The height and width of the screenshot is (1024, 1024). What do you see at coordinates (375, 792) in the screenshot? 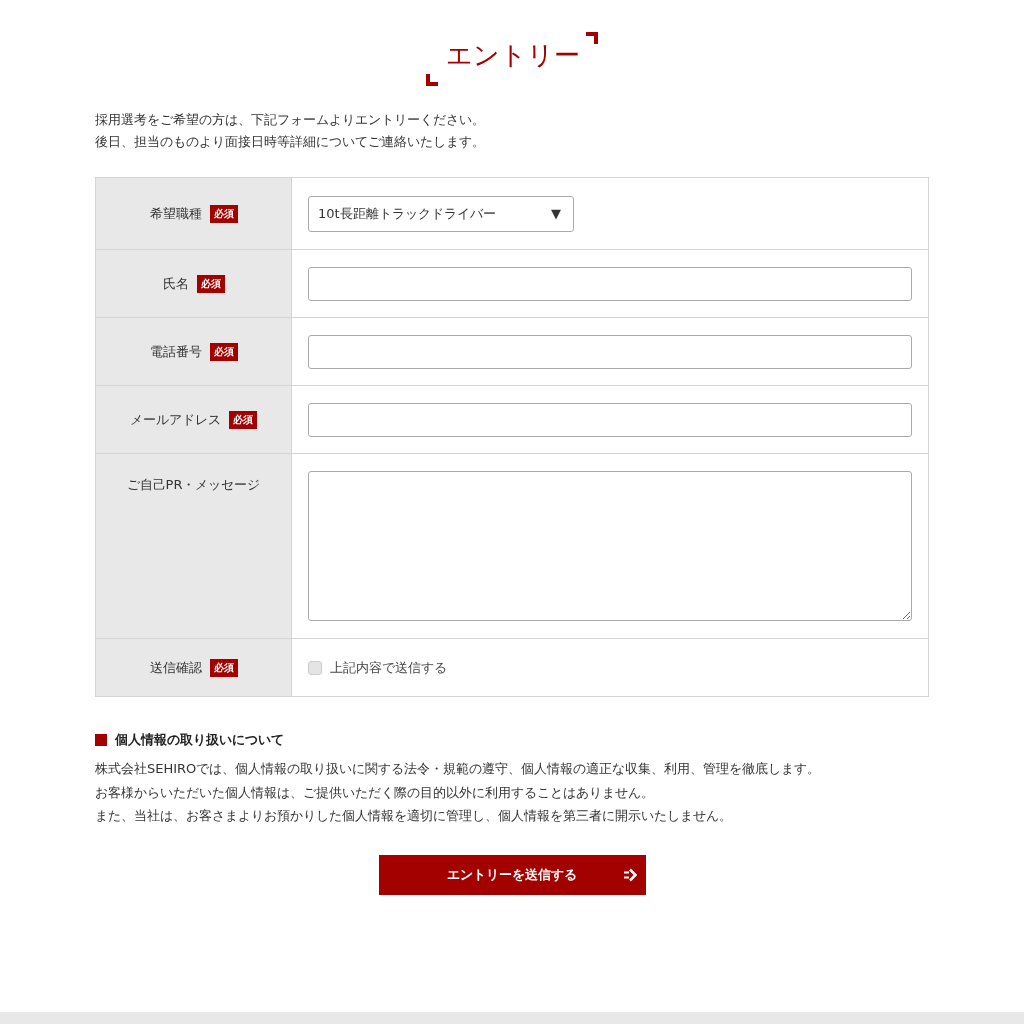
I see `privacy-text: お客様からいただいた個人情報は、ご提供いただく際の目的以外に利用することはありません。` at bounding box center [375, 792].